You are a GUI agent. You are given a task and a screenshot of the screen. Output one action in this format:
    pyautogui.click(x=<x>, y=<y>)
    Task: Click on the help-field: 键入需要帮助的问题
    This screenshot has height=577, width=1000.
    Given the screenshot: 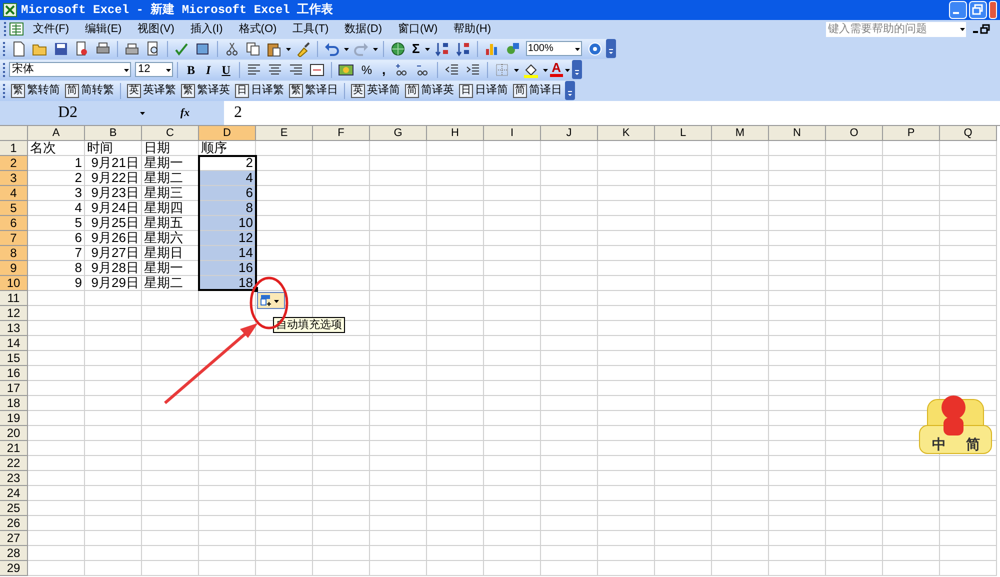 What is the action you would take?
    pyautogui.click(x=896, y=29)
    